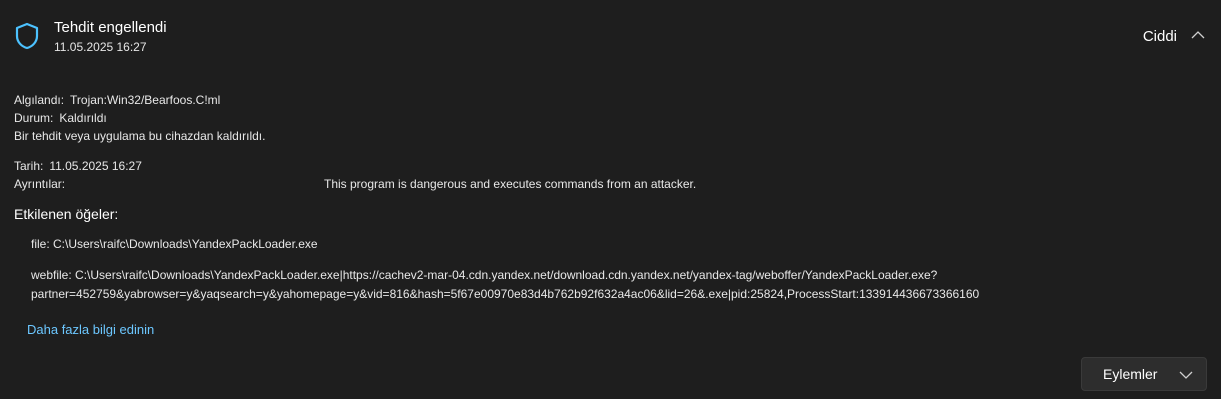 Image resolution: width=1221 pixels, height=399 pixels. Describe the element at coordinates (1198, 35) in the screenshot. I see `chevron-up-icon` at that location.